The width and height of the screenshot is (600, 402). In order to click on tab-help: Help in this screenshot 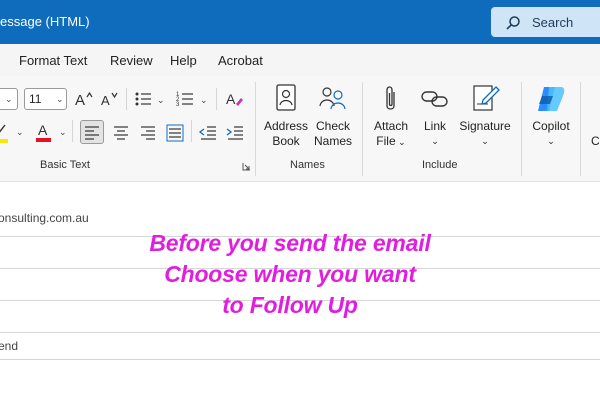, I will do `click(183, 60)`.